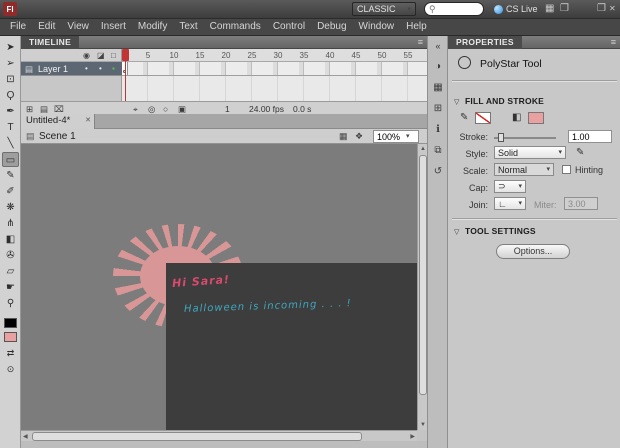 The width and height of the screenshot is (620, 448). Describe the element at coordinates (182, 109) in the screenshot. I see `edit-multiple-frames-icon: ▣` at that location.